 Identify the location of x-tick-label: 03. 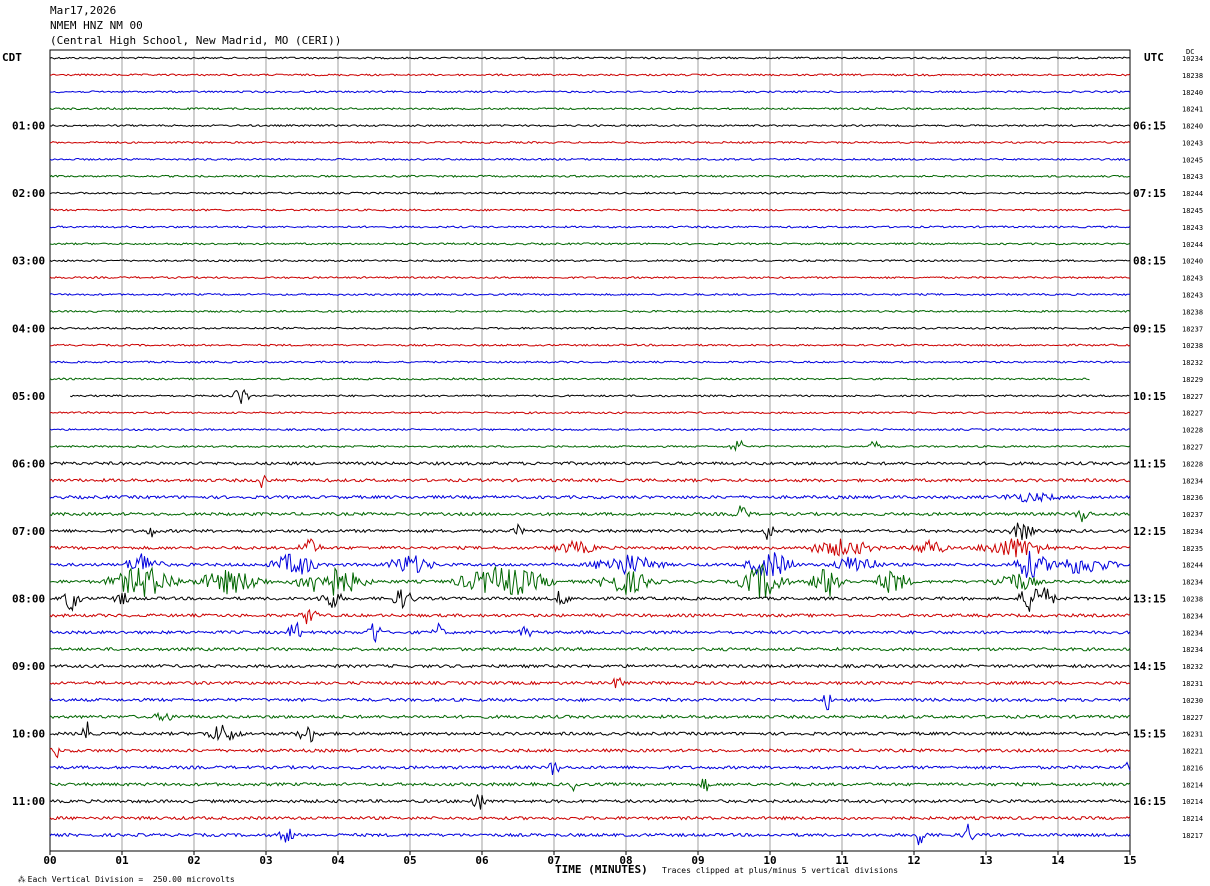
(265, 860).